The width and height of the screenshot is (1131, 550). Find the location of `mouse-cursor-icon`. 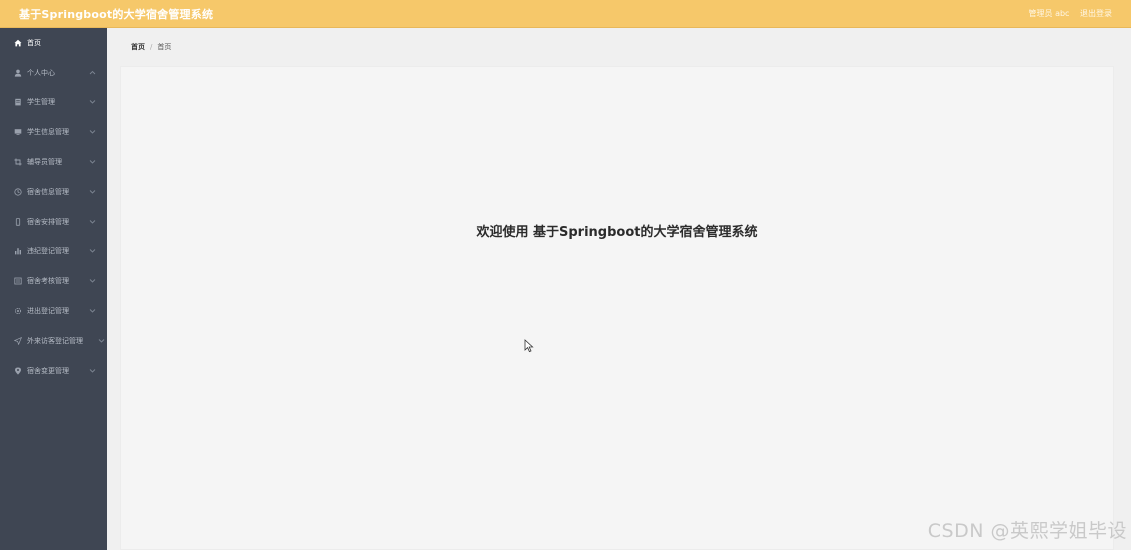

mouse-cursor-icon is located at coordinates (529, 346).